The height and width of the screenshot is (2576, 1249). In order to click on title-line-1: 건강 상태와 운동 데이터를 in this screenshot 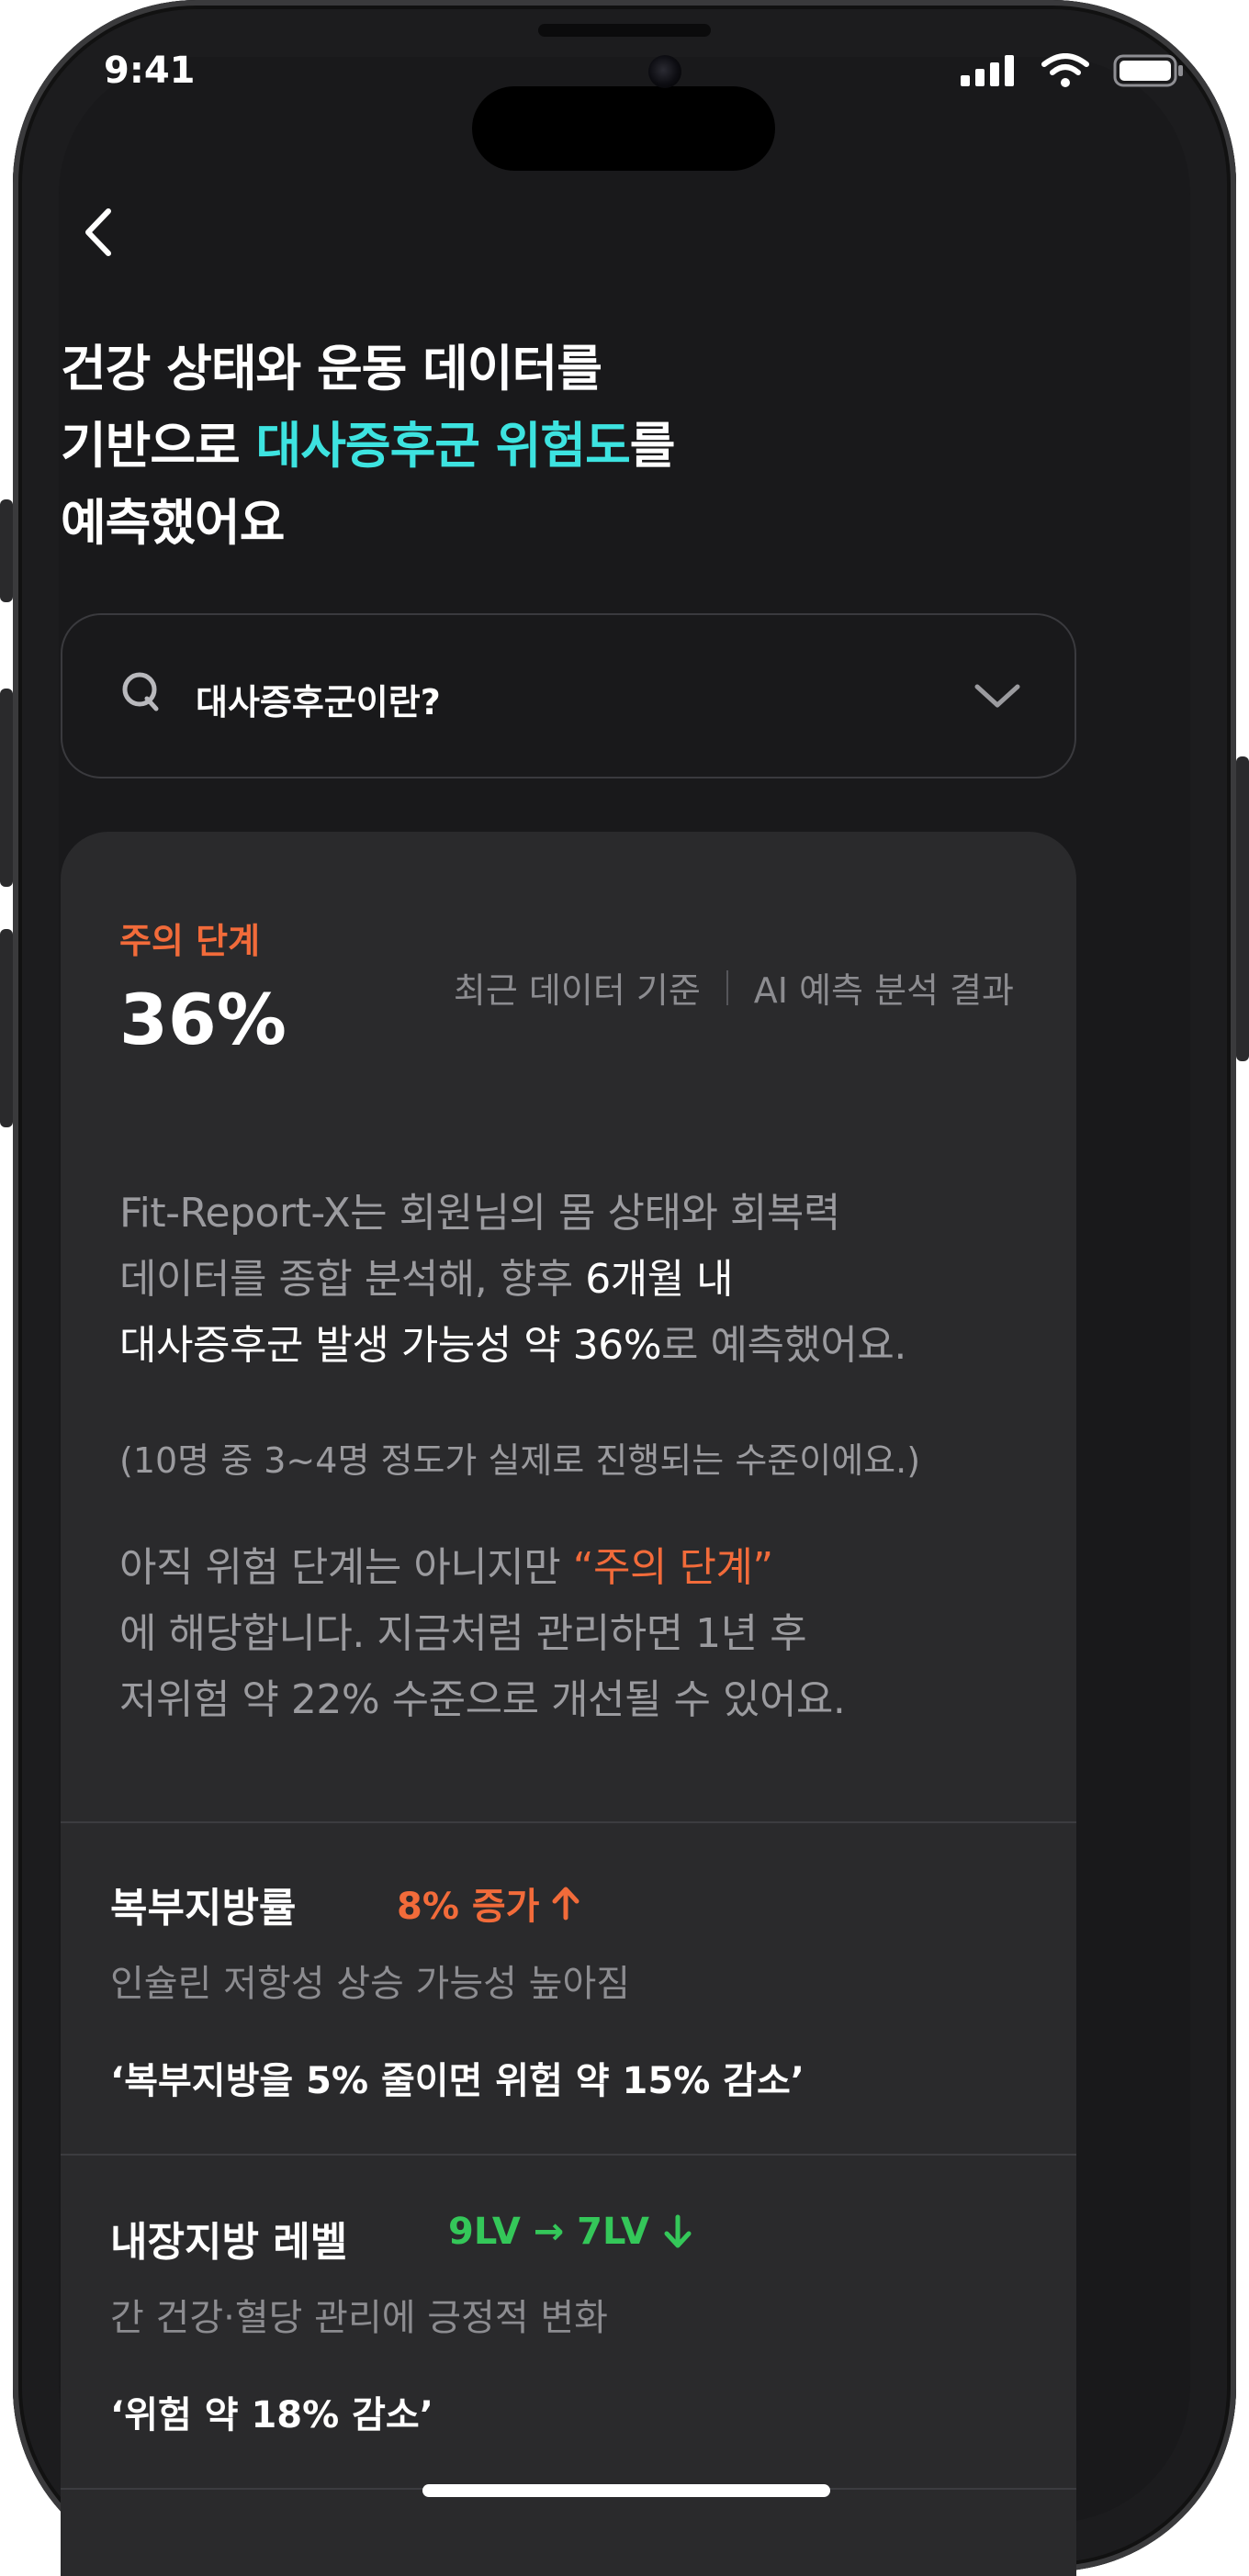, I will do `click(331, 369)`.